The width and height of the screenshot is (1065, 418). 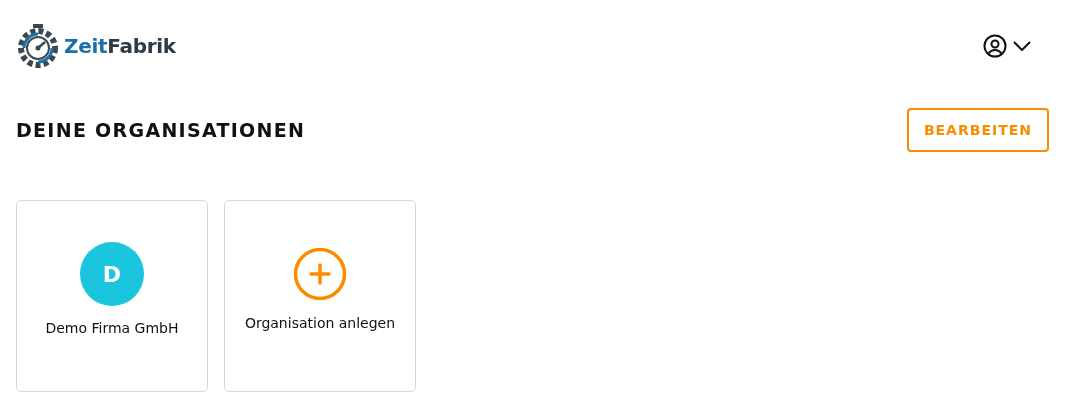 I want to click on page-title: DEINE ORGANISATIONEN, so click(x=161, y=130).